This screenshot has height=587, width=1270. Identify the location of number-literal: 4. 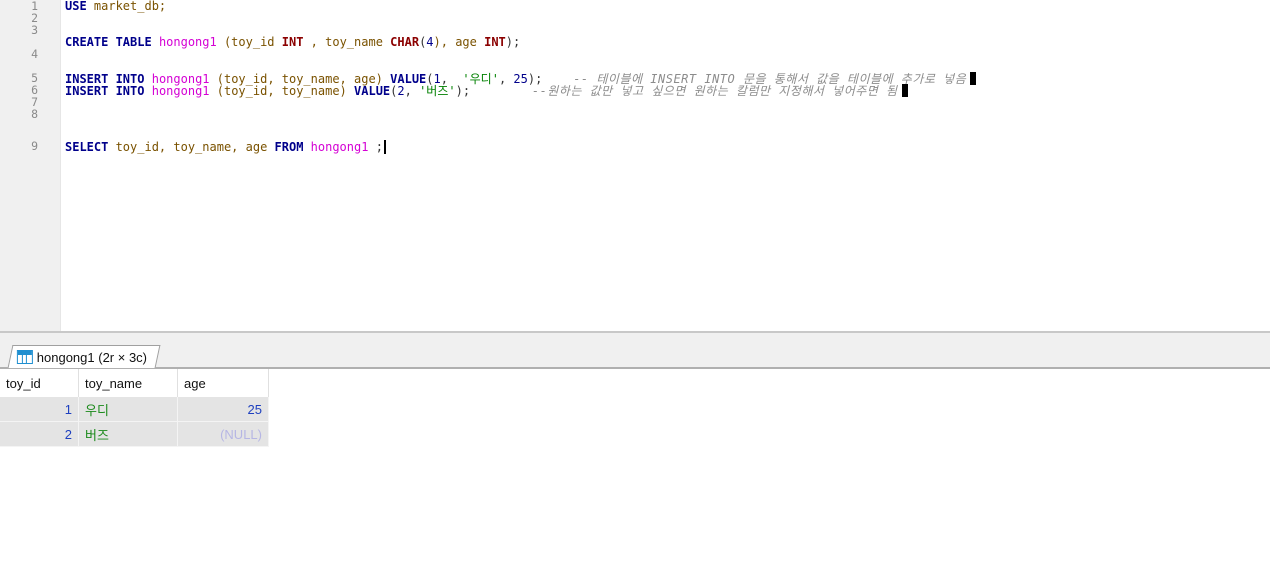
(430, 42).